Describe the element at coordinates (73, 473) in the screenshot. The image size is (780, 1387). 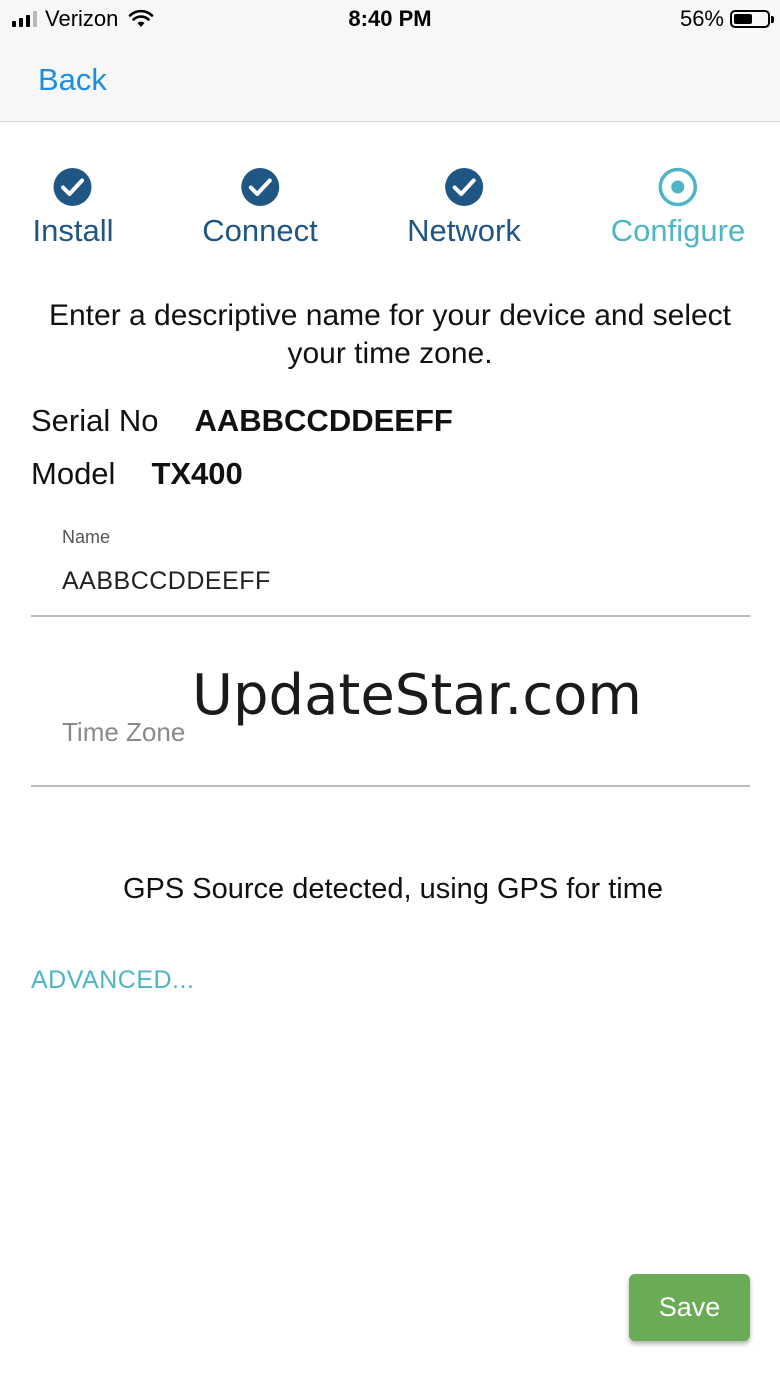
I see `model-label: Model` at that location.